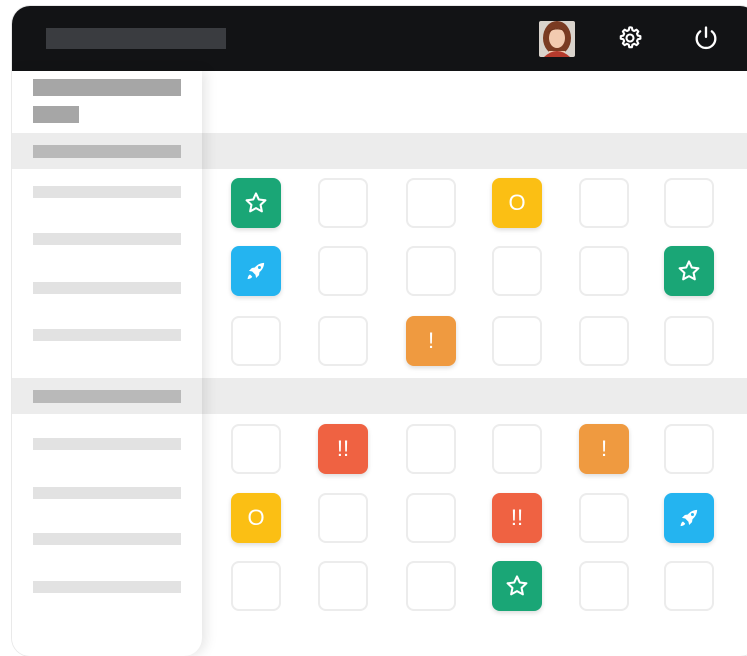 This screenshot has height=656, width=747. Describe the element at coordinates (379, 38) in the screenshot. I see `top-bar` at that location.